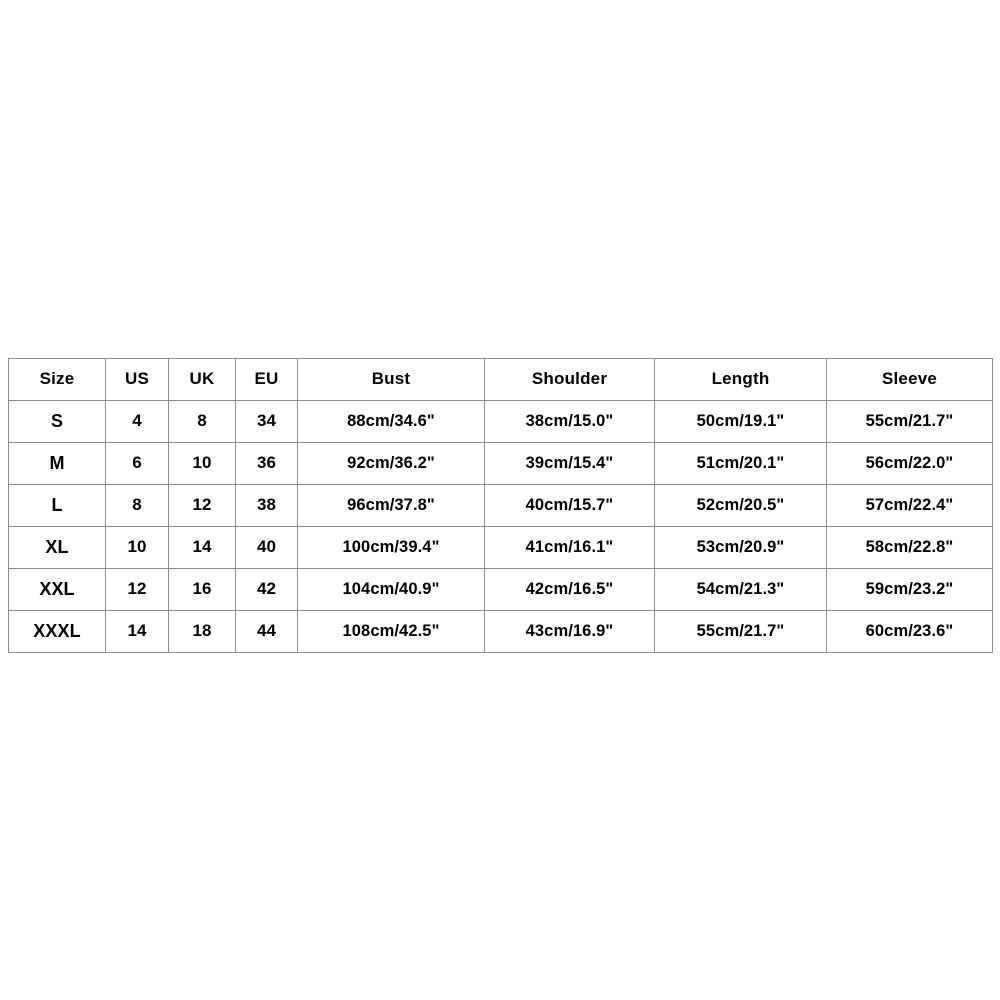 Image resolution: width=1000 pixels, height=1000 pixels. Describe the element at coordinates (740, 379) in the screenshot. I see `column-header-length: Length` at that location.